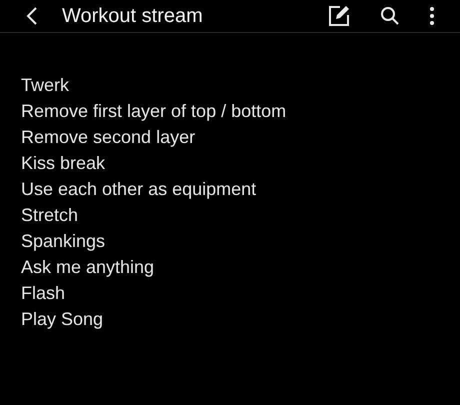 Image resolution: width=460 pixels, height=405 pixels. Describe the element at coordinates (132, 16) in the screenshot. I see `note-title: Workout stream` at that location.